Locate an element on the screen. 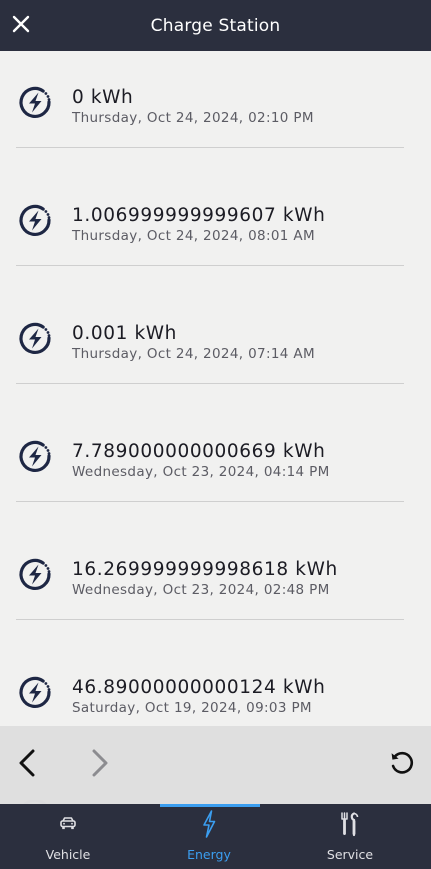 The image size is (431, 869). close-icon is located at coordinates (21, 24).